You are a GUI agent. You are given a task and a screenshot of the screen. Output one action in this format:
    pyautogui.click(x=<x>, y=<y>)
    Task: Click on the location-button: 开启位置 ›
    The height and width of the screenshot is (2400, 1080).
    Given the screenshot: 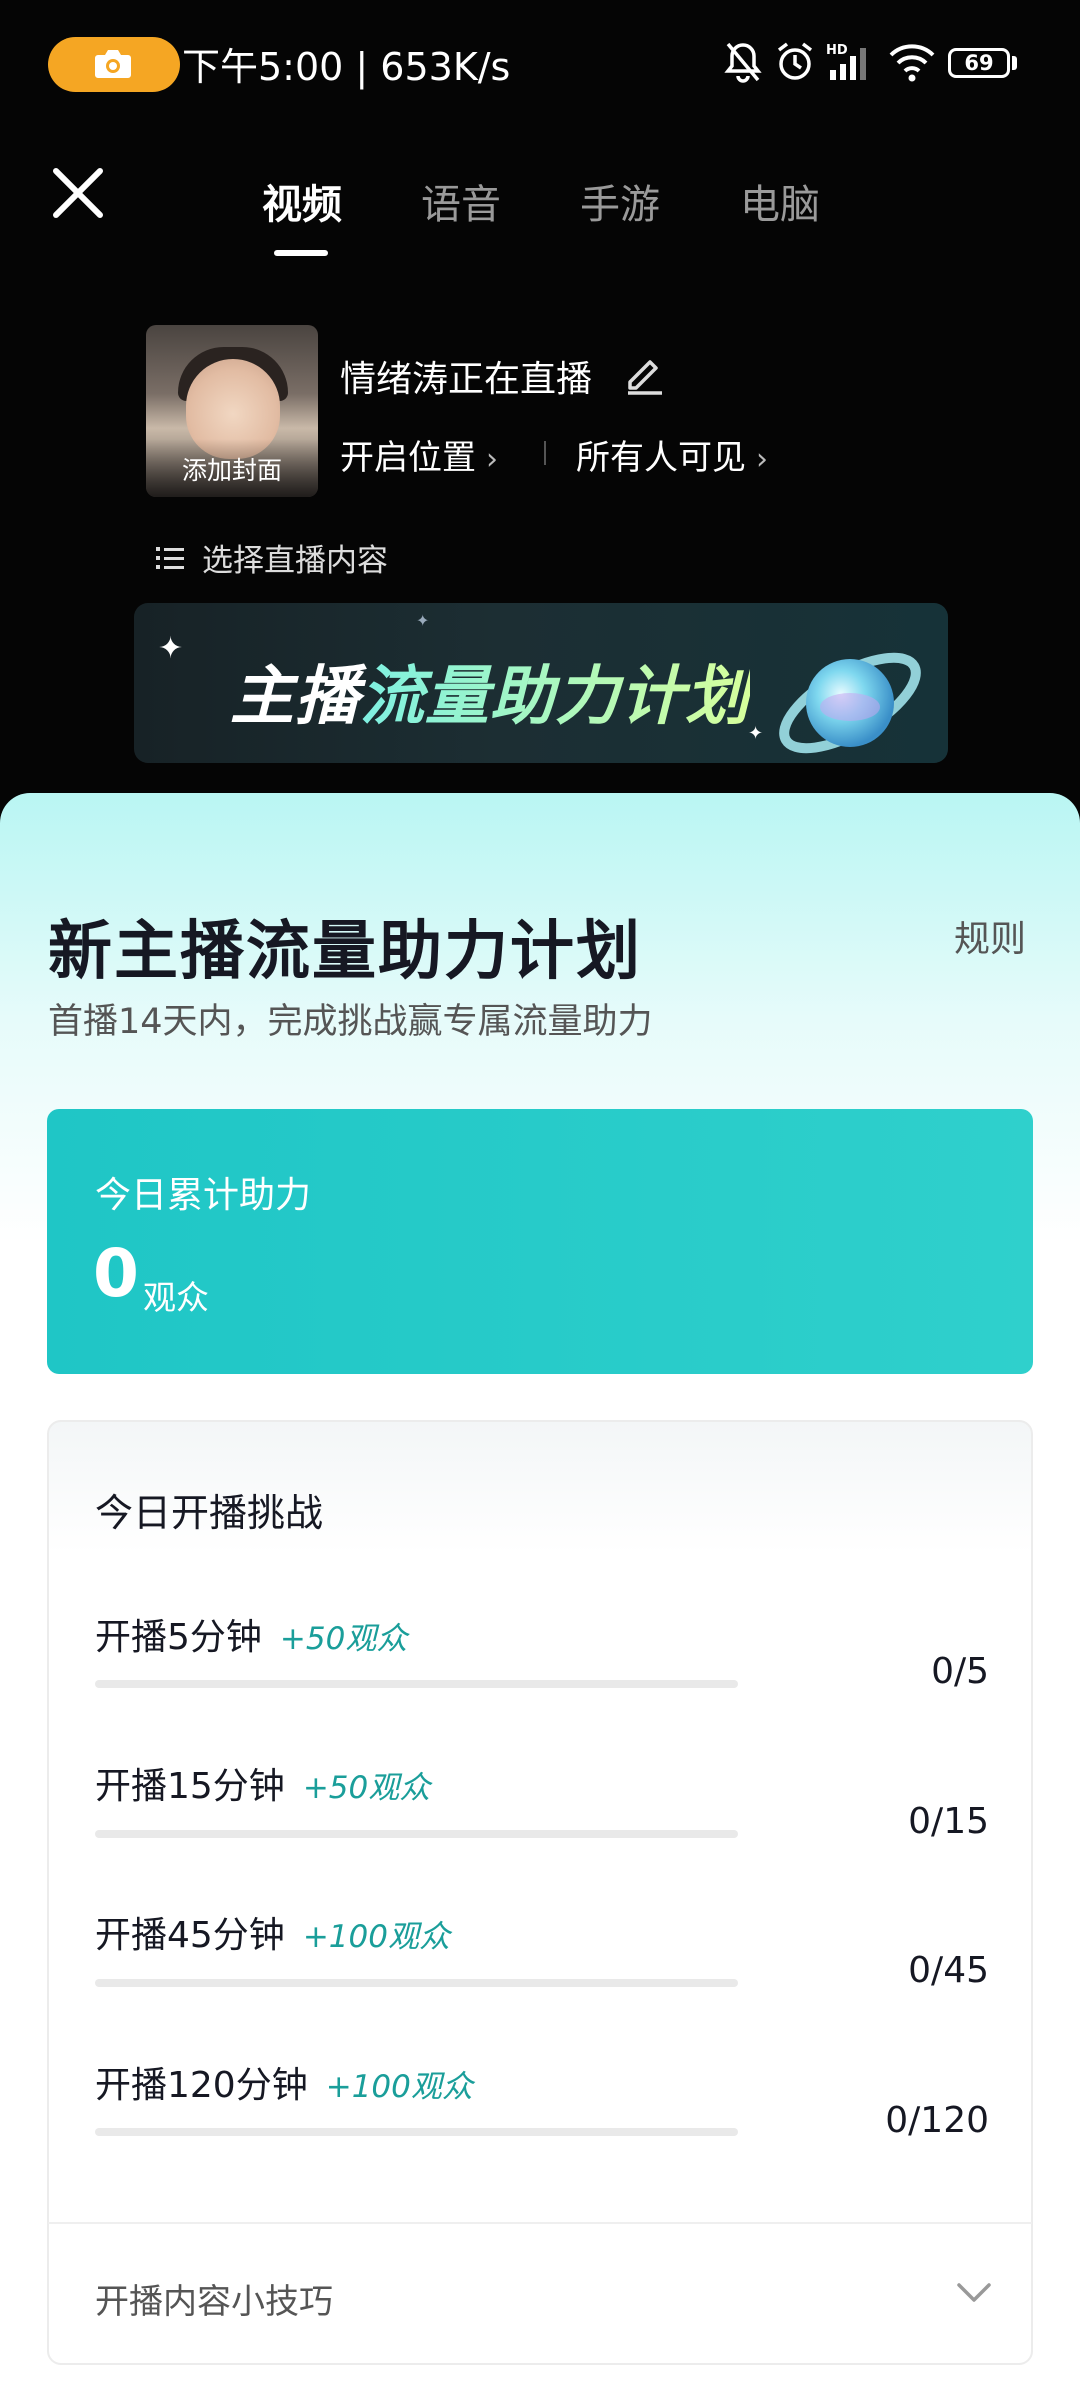 What is the action you would take?
    pyautogui.click(x=419, y=454)
    